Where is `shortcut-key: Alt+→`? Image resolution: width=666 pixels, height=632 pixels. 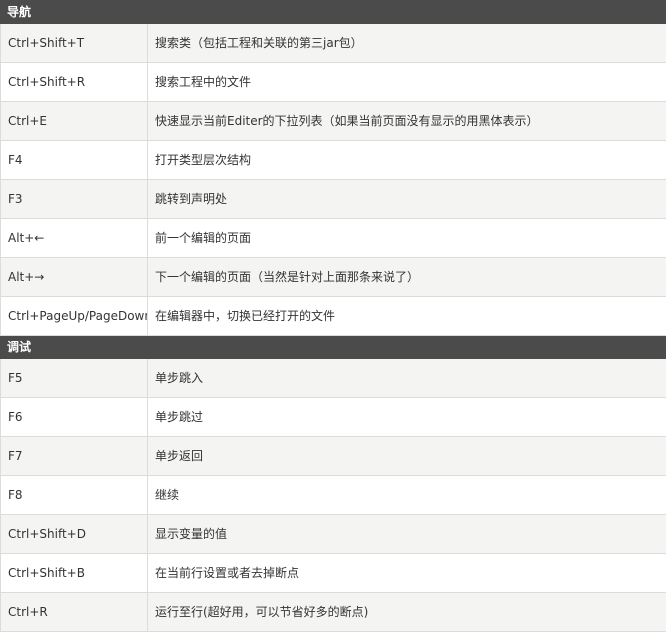 shortcut-key: Alt+→ is located at coordinates (74, 277).